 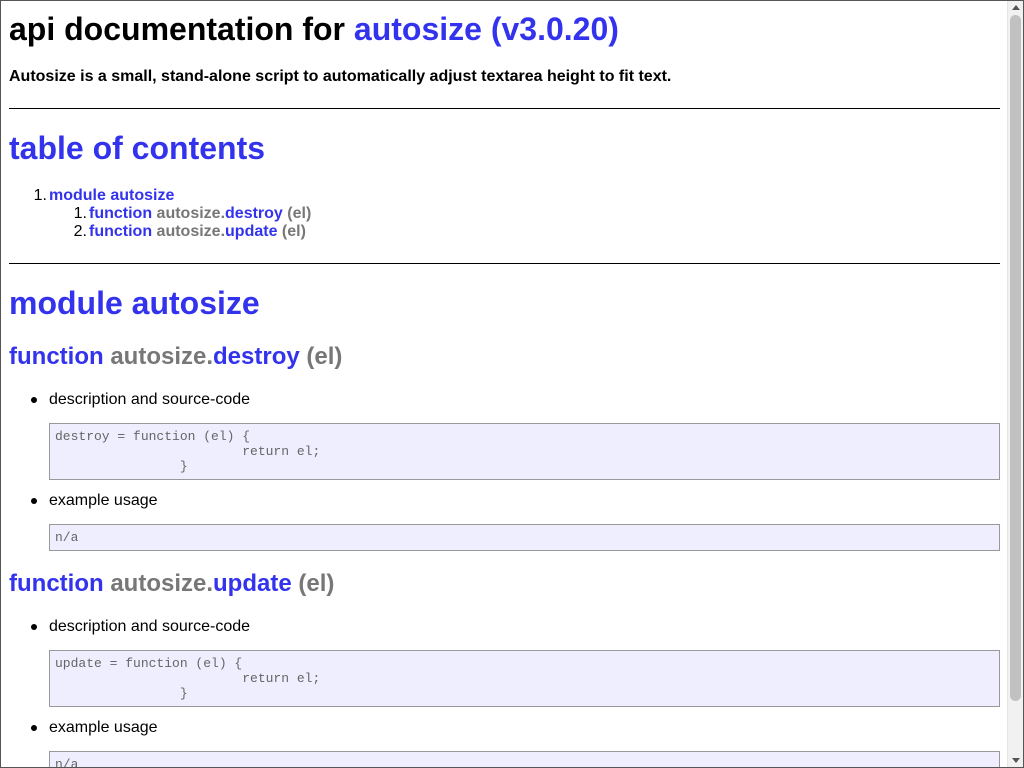 What do you see at coordinates (1015, 358) in the screenshot?
I see `scrollbar-thumb` at bounding box center [1015, 358].